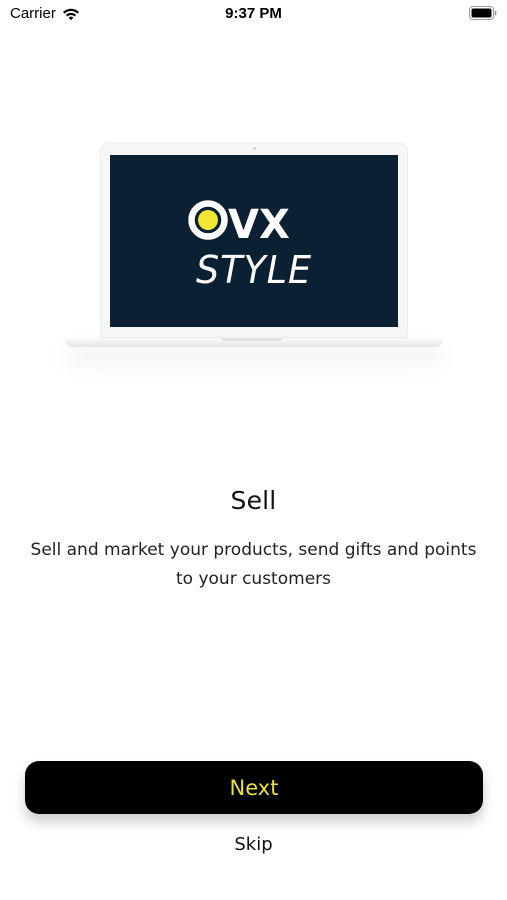 The height and width of the screenshot is (900, 507). I want to click on laptop-screen: VX STYLE, so click(254, 241).